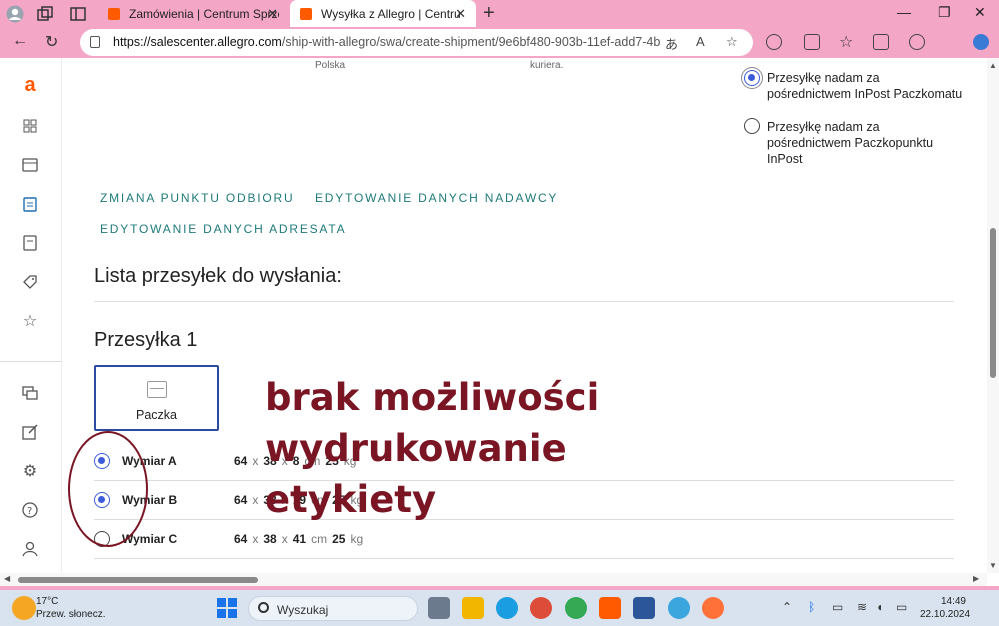 This screenshot has width=999, height=626. I want to click on edit-icon, so click(30, 432).